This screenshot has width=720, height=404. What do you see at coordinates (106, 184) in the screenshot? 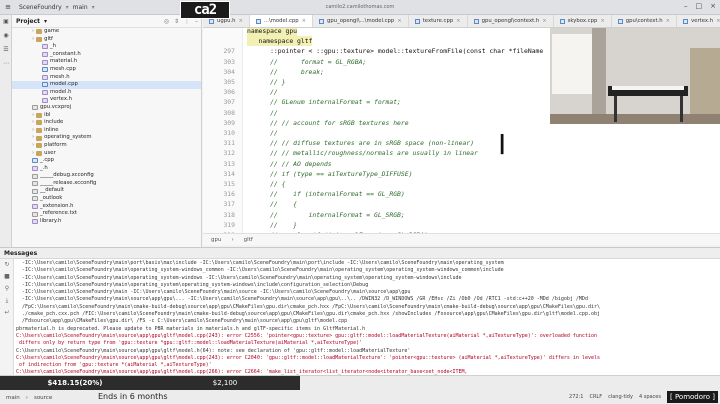
I see `tree-item: _____release.xcconfig` at bounding box center [106, 184].